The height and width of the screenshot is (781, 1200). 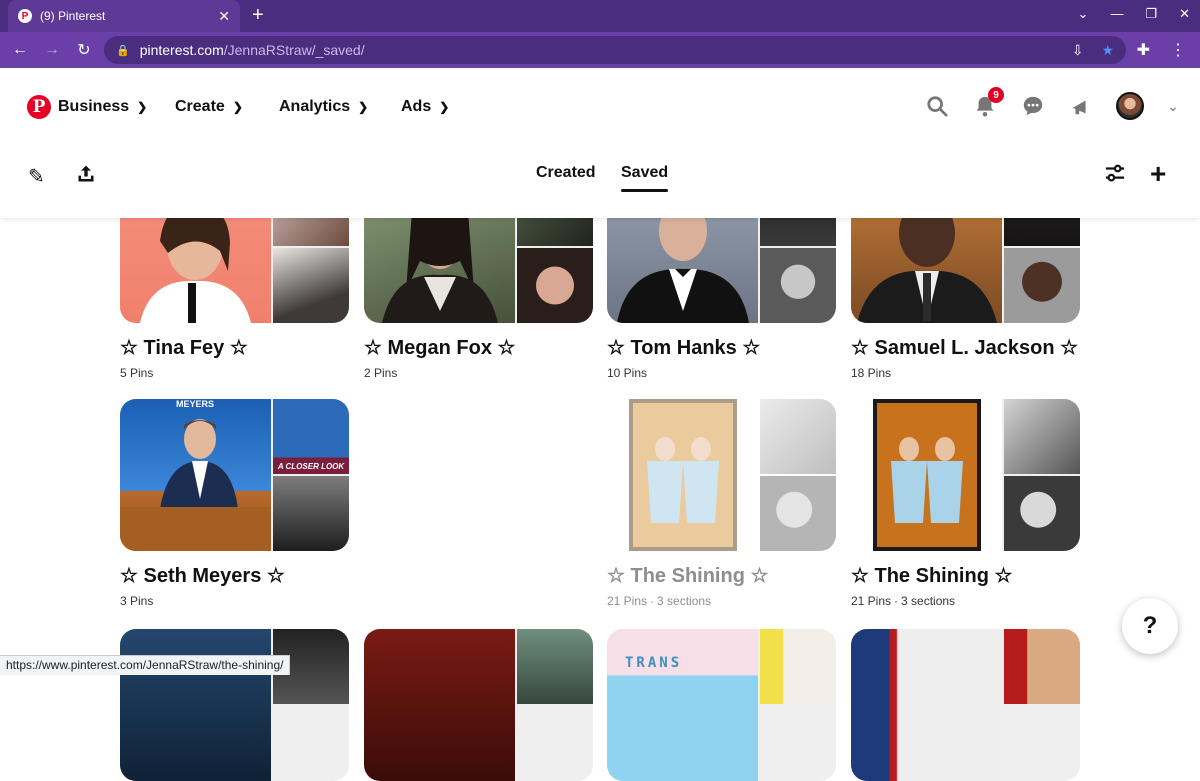 What do you see at coordinates (1143, 50) in the screenshot?
I see `extensions-icon: ✚` at bounding box center [1143, 50].